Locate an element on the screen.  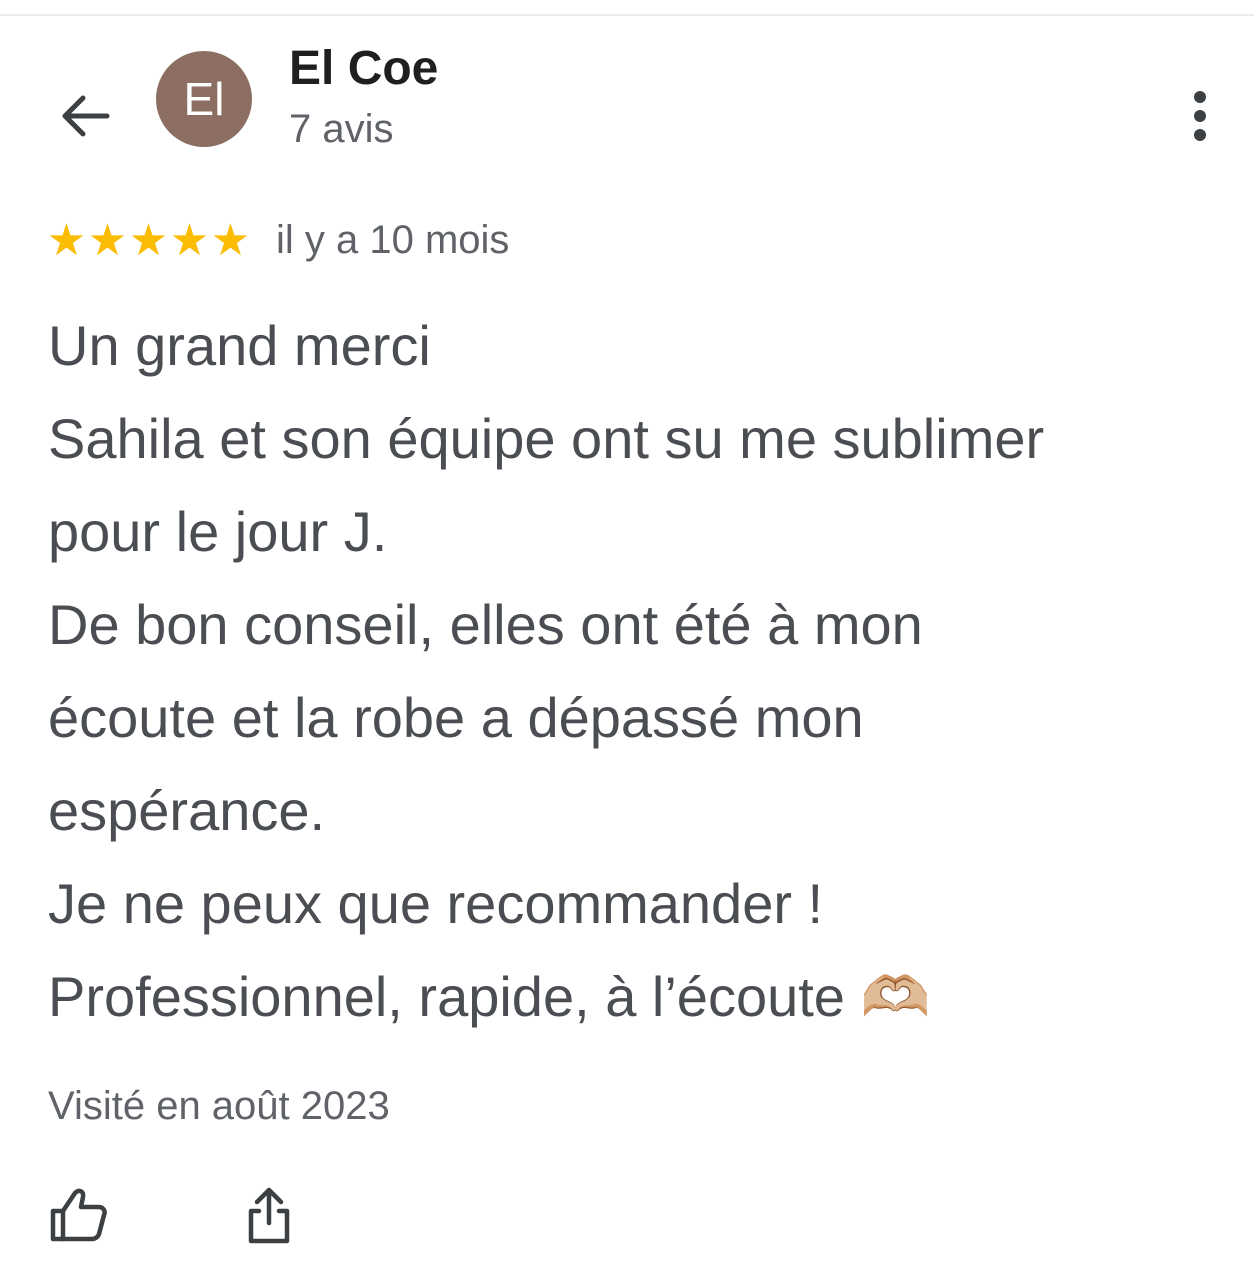
review-line: Un grand merci is located at coordinates (239, 345).